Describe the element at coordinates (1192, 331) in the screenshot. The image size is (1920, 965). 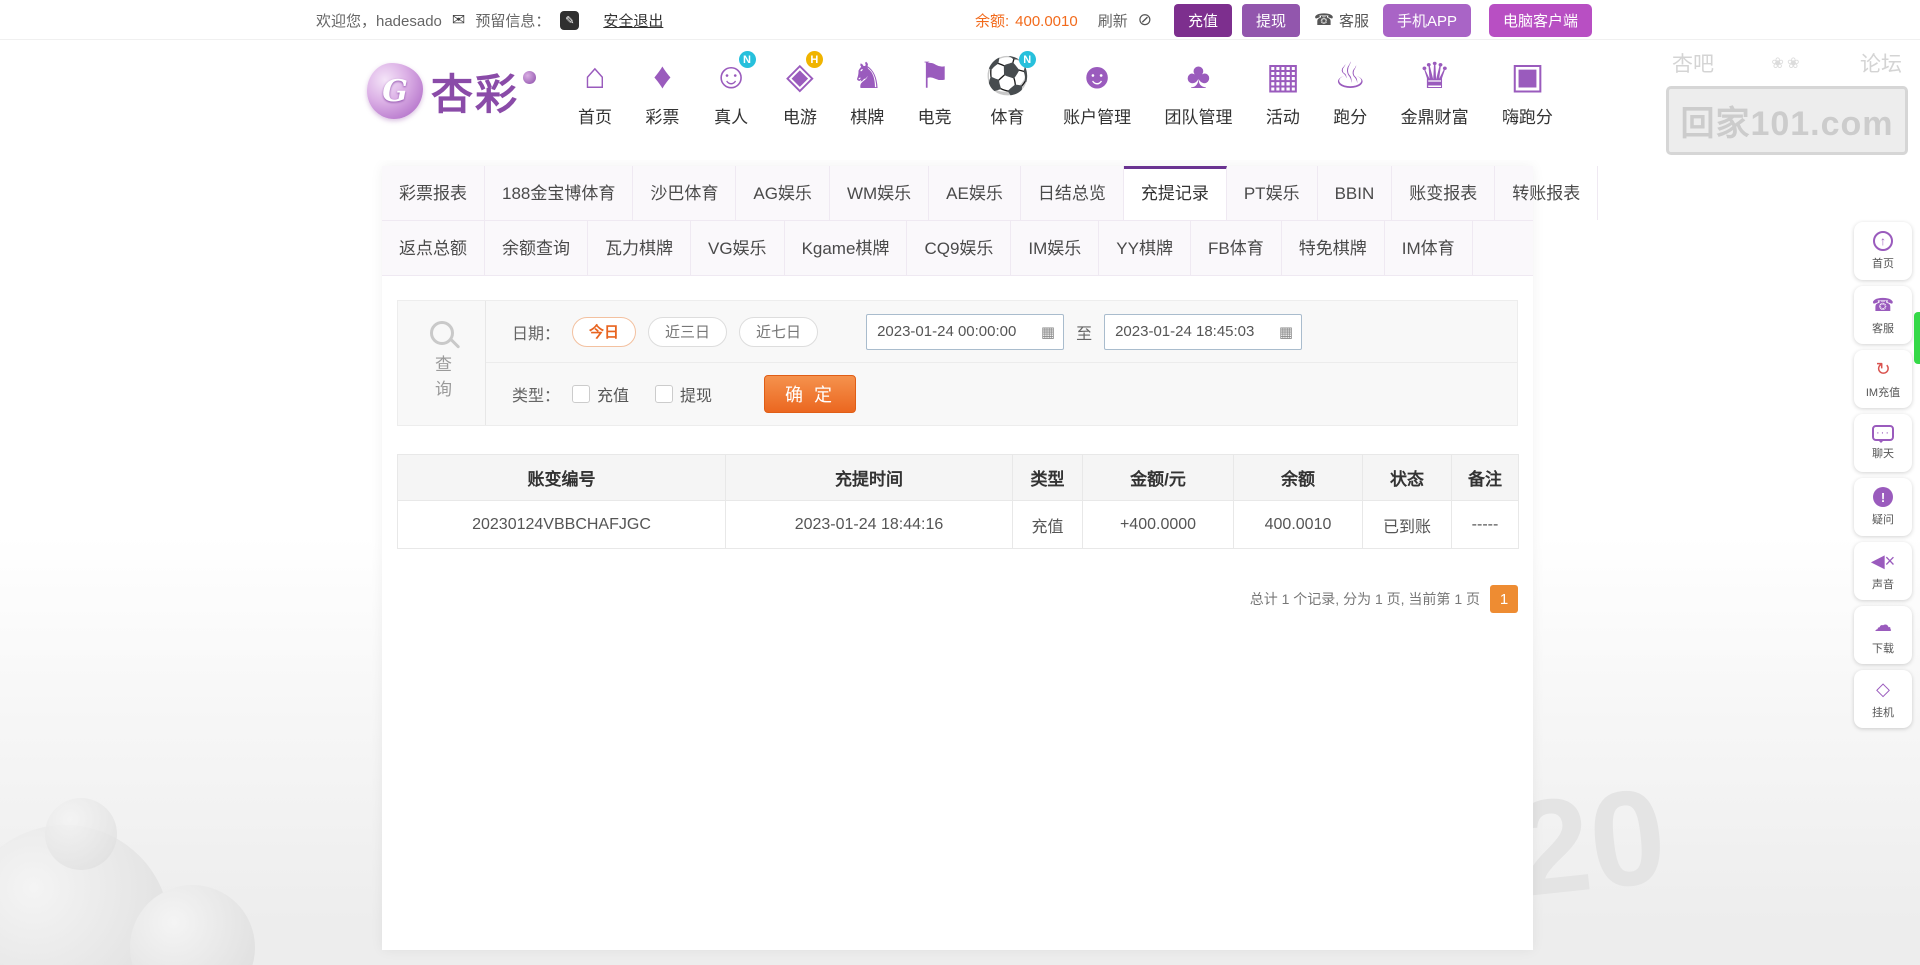
I see `date-to-input` at that location.